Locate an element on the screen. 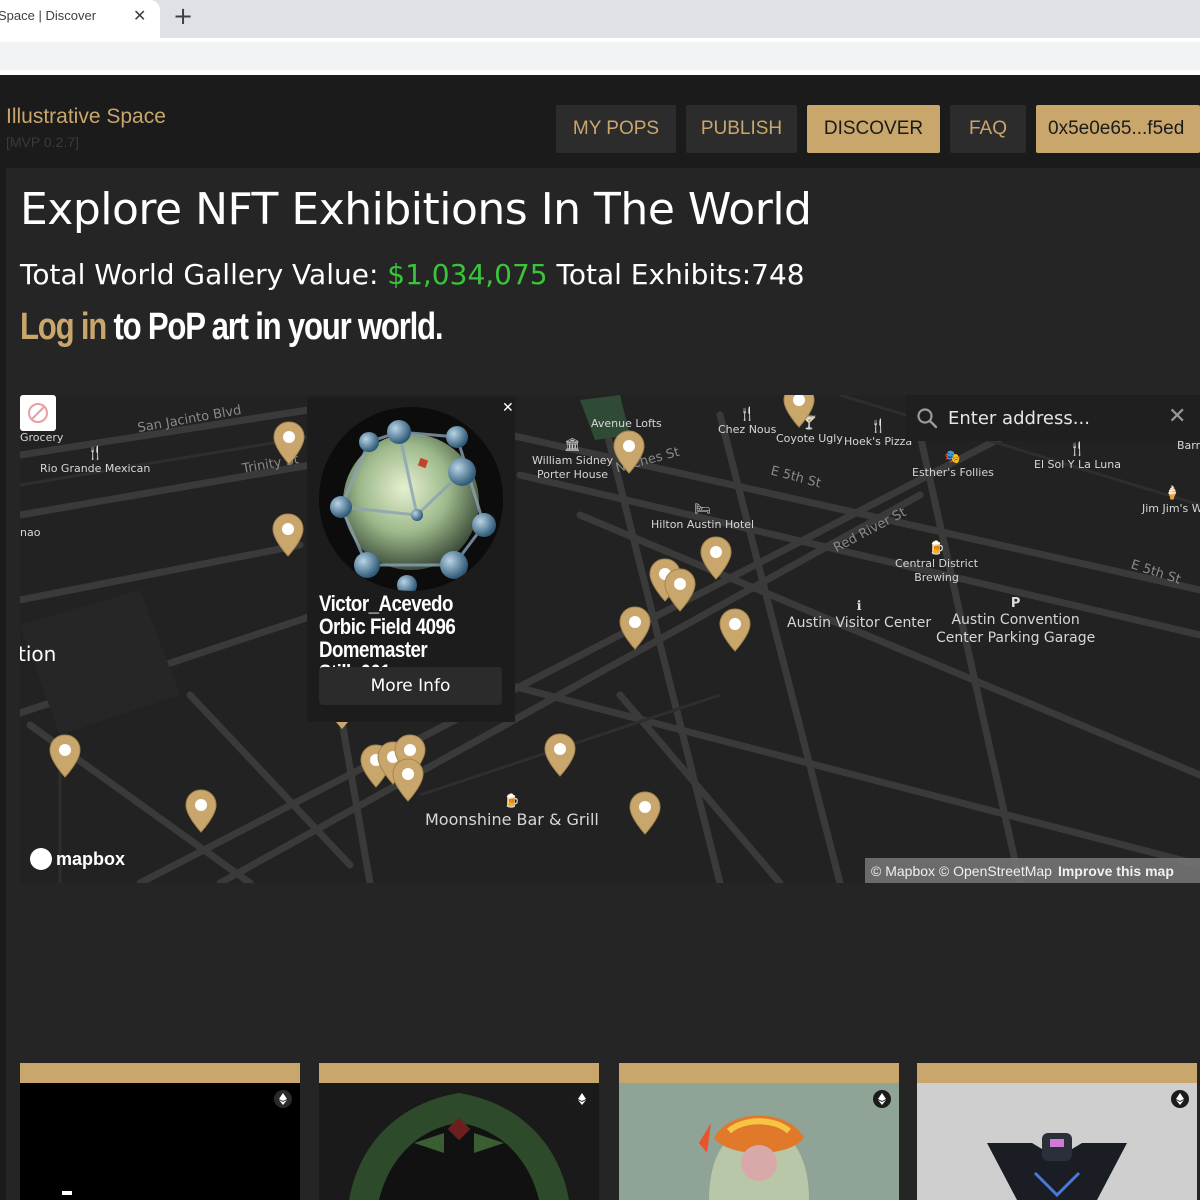 Image resolution: width=1200 pixels, height=1200 pixels. nav-my-pops-button: MY POPS is located at coordinates (616, 129).